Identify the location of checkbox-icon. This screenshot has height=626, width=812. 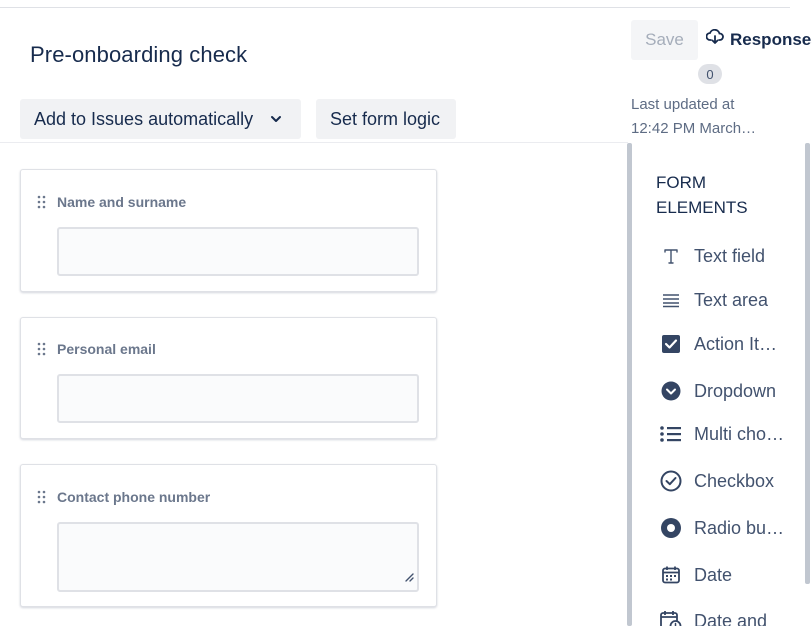
(671, 481).